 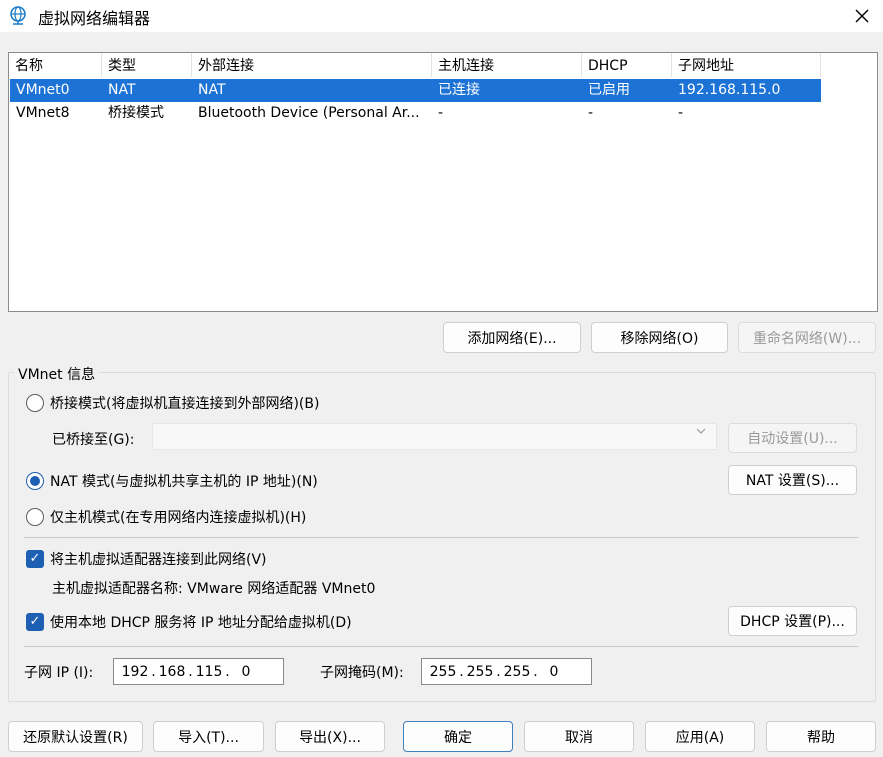 What do you see at coordinates (415, 90) in the screenshot?
I see `table-row: VMnet0 NAT NAT 已连接 已启用 192.168.115.0` at bounding box center [415, 90].